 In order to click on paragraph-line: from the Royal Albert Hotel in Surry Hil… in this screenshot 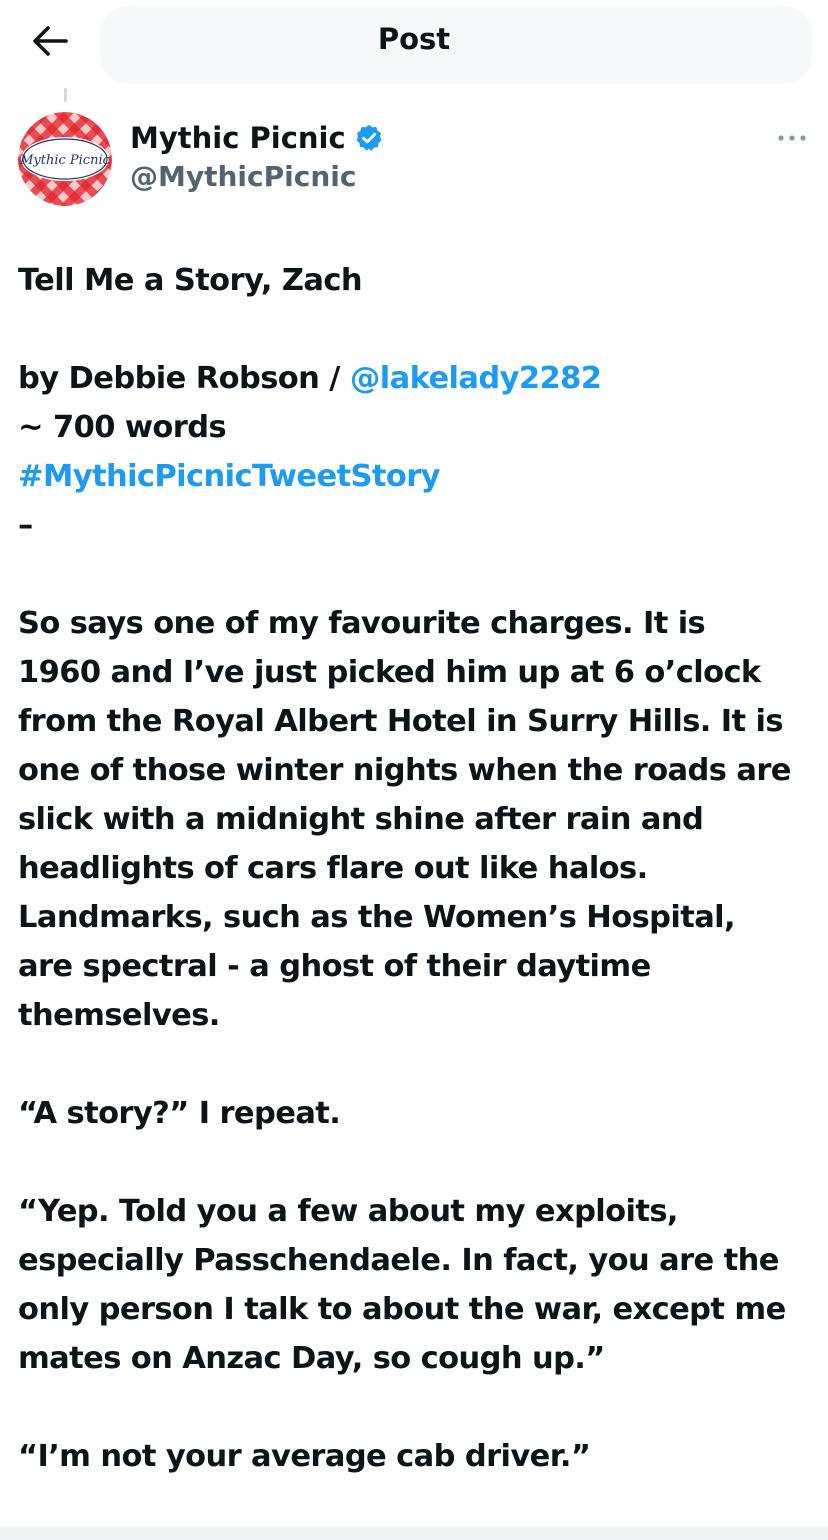, I will do `click(401, 721)`.